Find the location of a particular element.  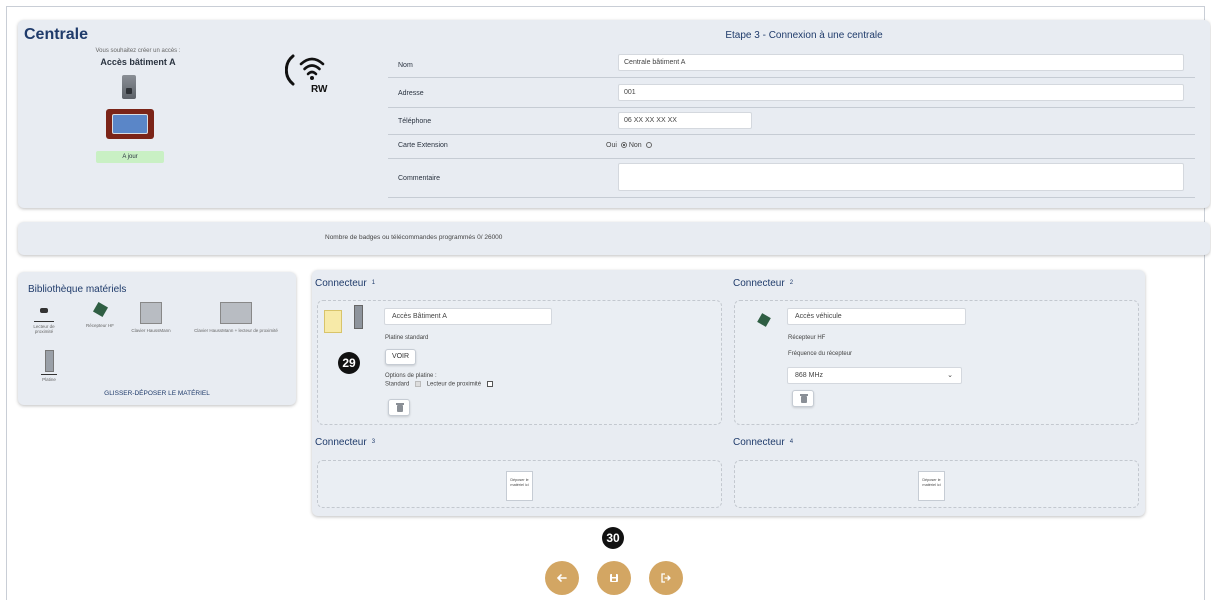

form-row-carte-extension: Carte Extension Oui Non is located at coordinates (791, 147).